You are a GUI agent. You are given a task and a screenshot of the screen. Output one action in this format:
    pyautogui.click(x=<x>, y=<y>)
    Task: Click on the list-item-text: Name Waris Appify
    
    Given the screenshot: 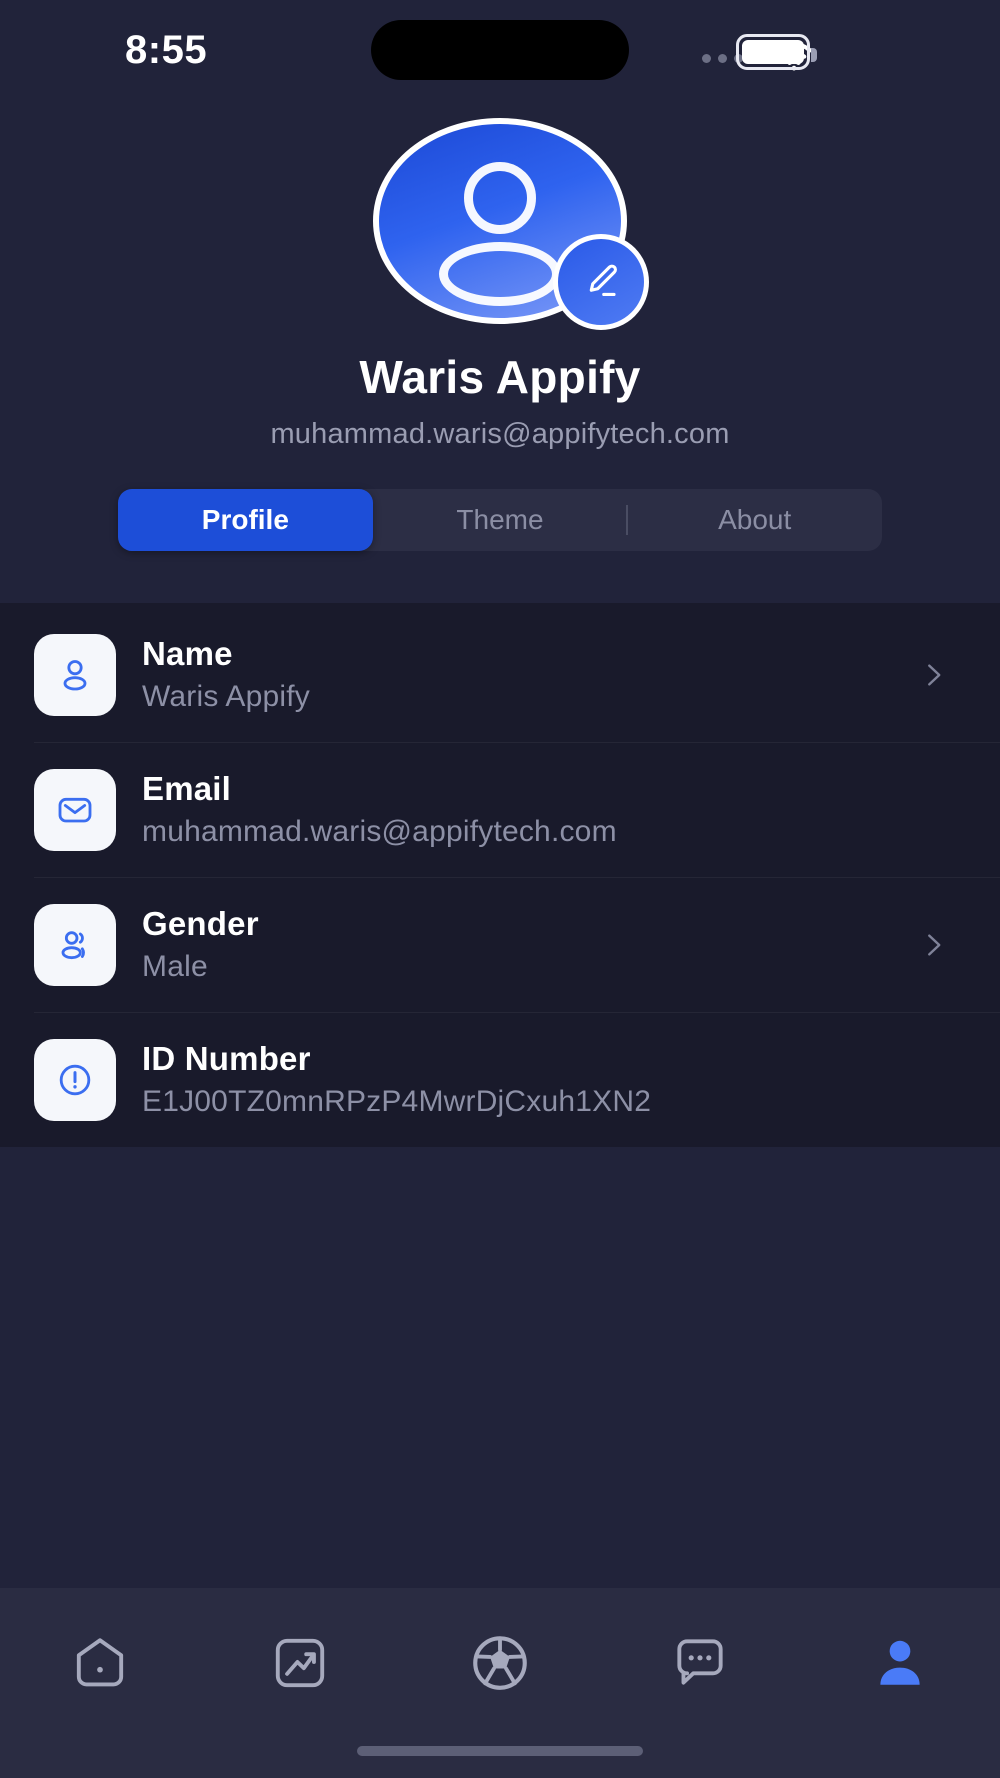 What is the action you would take?
    pyautogui.click(x=530, y=674)
    